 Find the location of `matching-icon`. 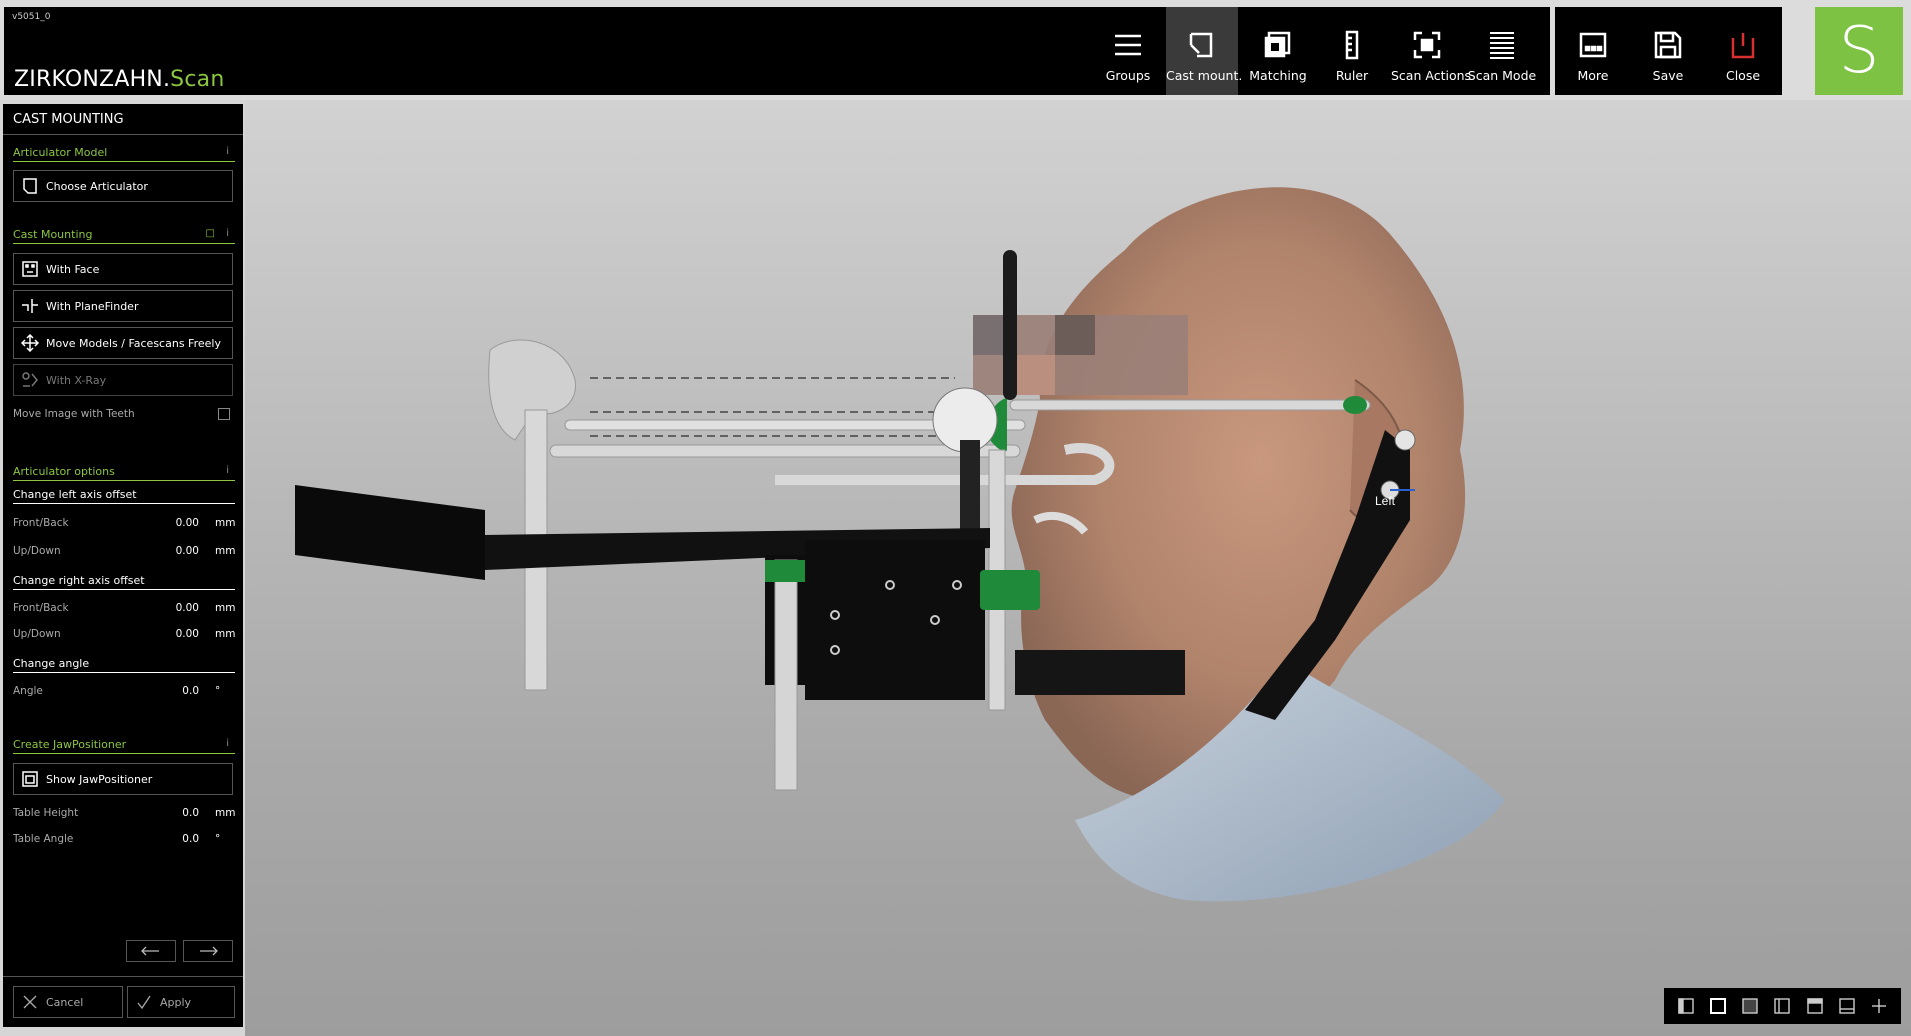

matching-icon is located at coordinates (1278, 45).